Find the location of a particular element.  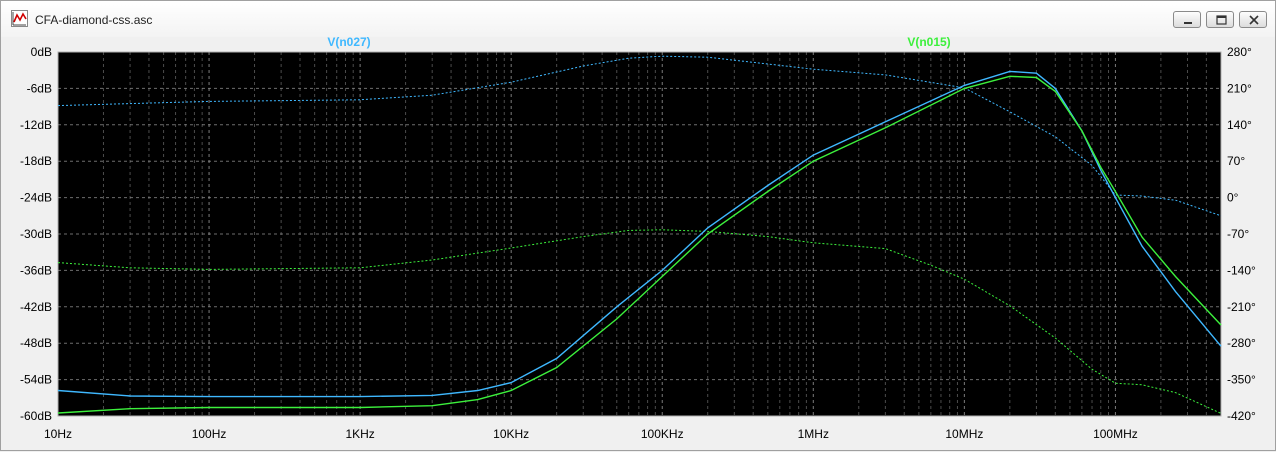

x-tick-label: 10Hz is located at coordinates (58, 434).